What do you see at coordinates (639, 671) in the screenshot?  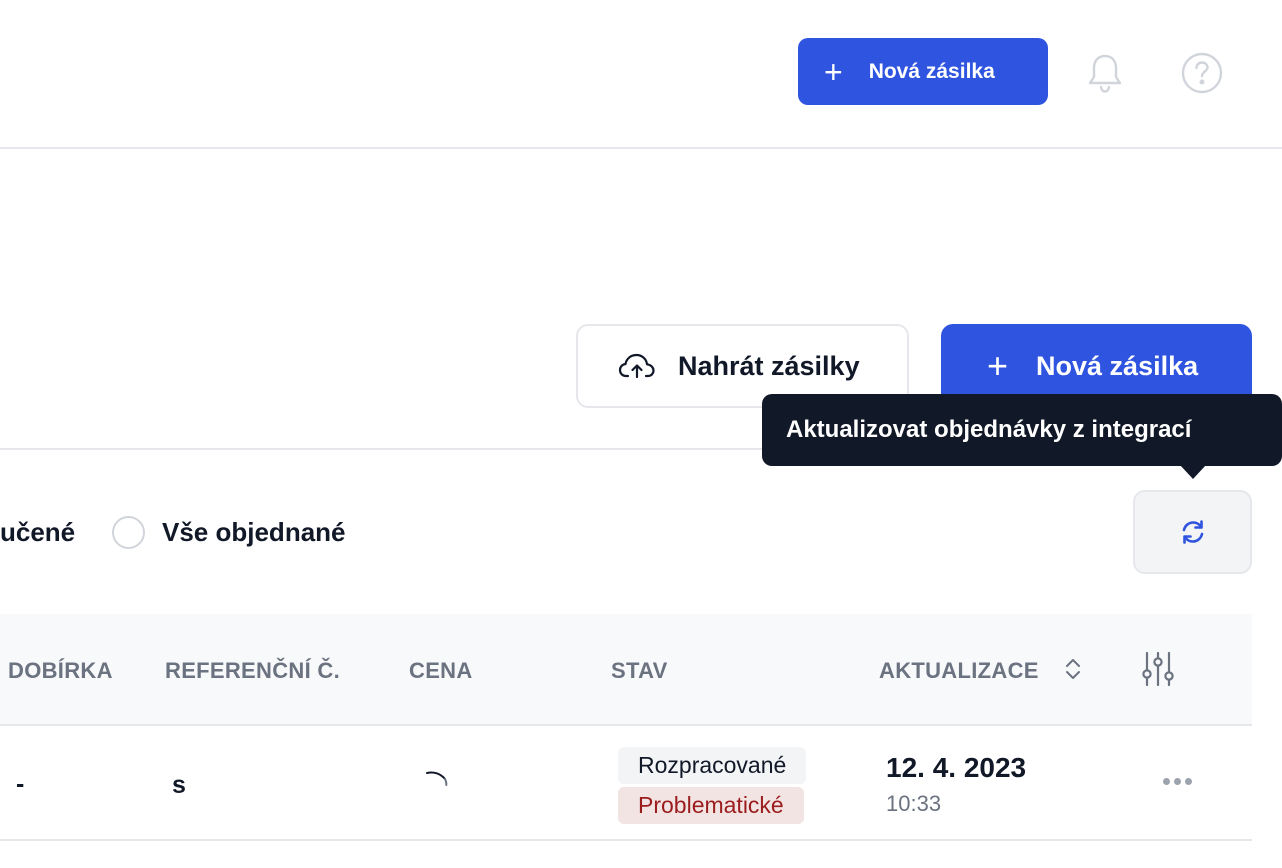 I see `column-header-status: STAV` at bounding box center [639, 671].